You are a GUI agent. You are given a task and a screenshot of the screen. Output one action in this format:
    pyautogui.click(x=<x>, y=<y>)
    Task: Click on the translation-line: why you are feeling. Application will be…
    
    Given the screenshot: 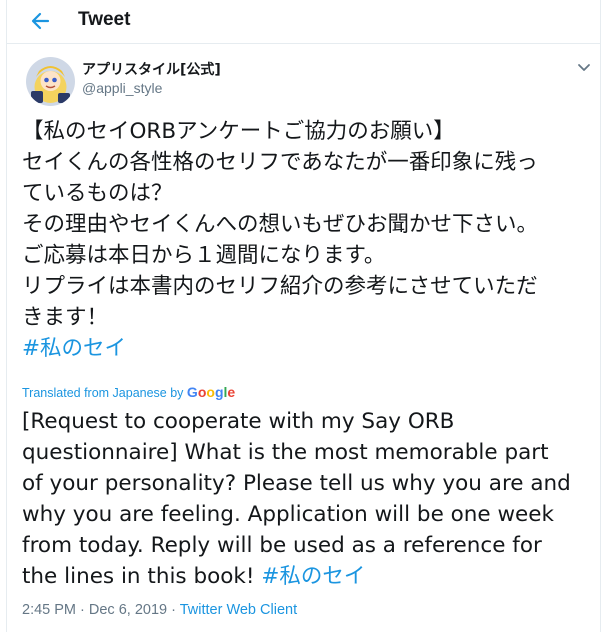 What is the action you would take?
    pyautogui.click(x=288, y=514)
    